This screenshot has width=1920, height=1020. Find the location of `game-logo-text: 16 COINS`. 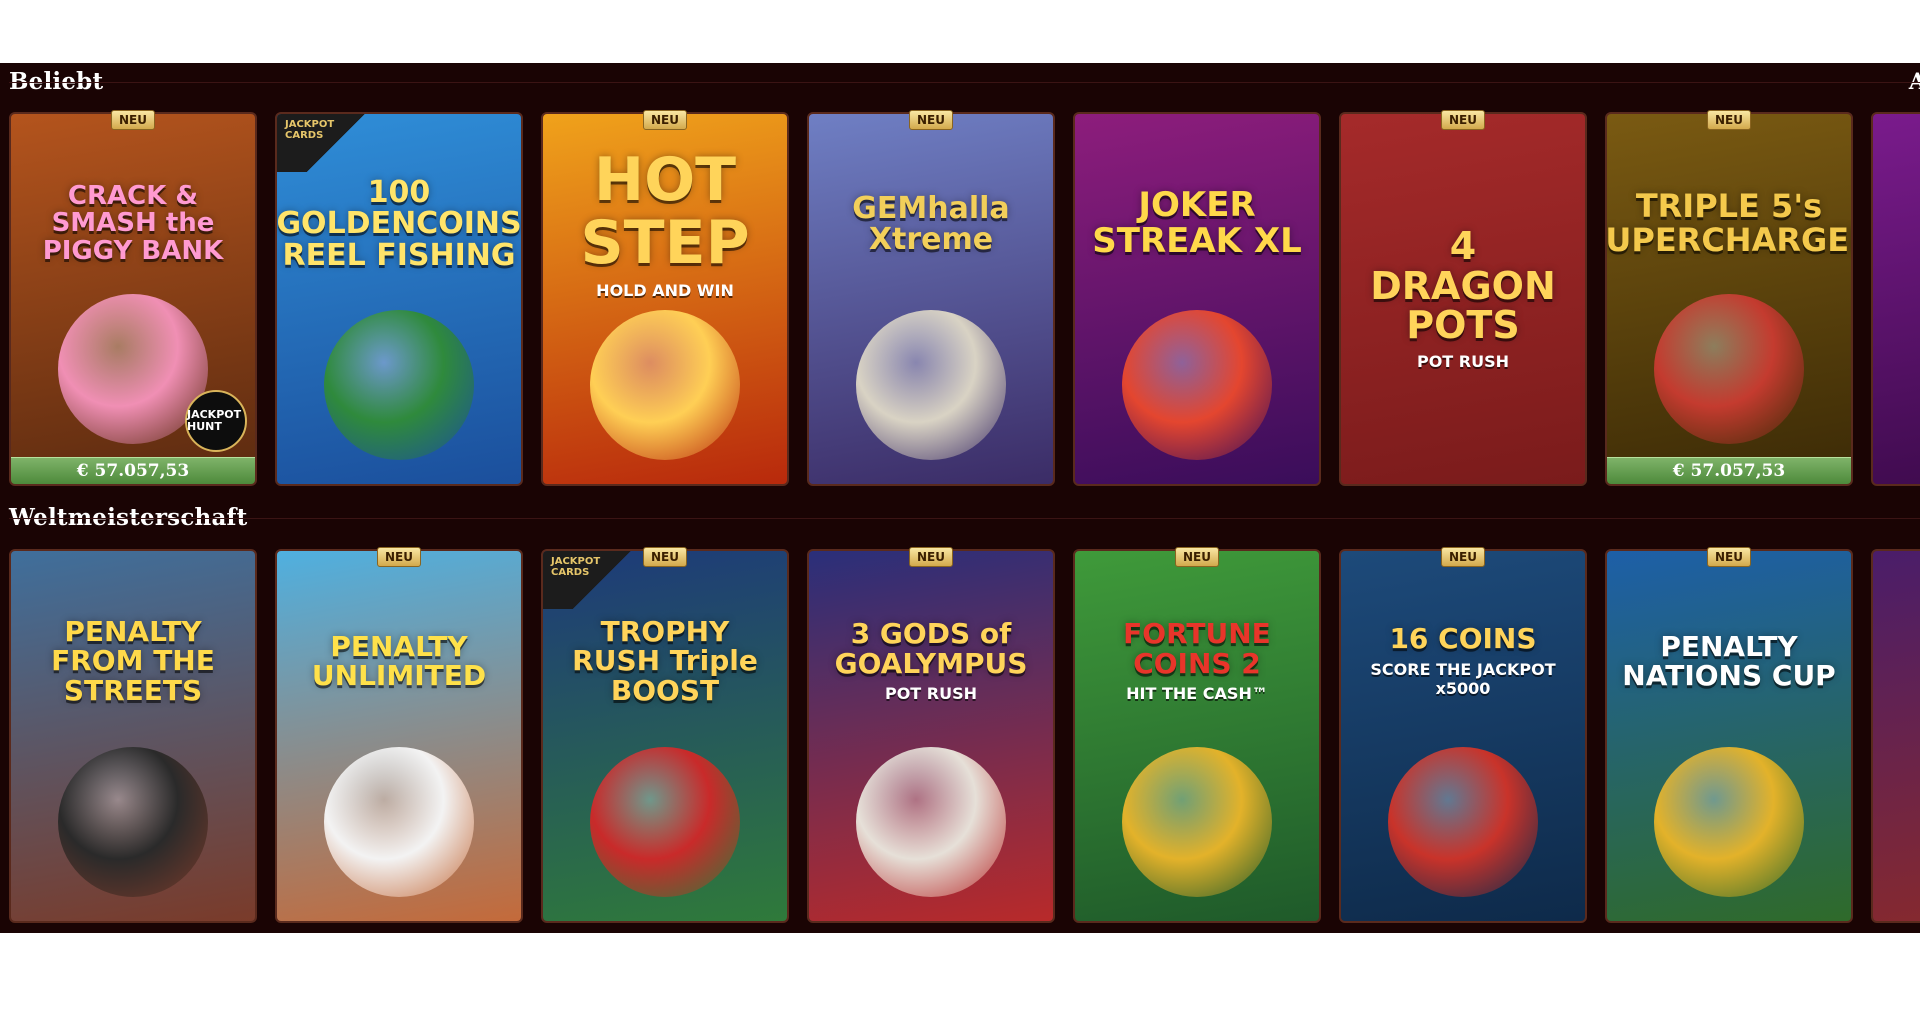

game-logo-text: 16 COINS is located at coordinates (1463, 639).